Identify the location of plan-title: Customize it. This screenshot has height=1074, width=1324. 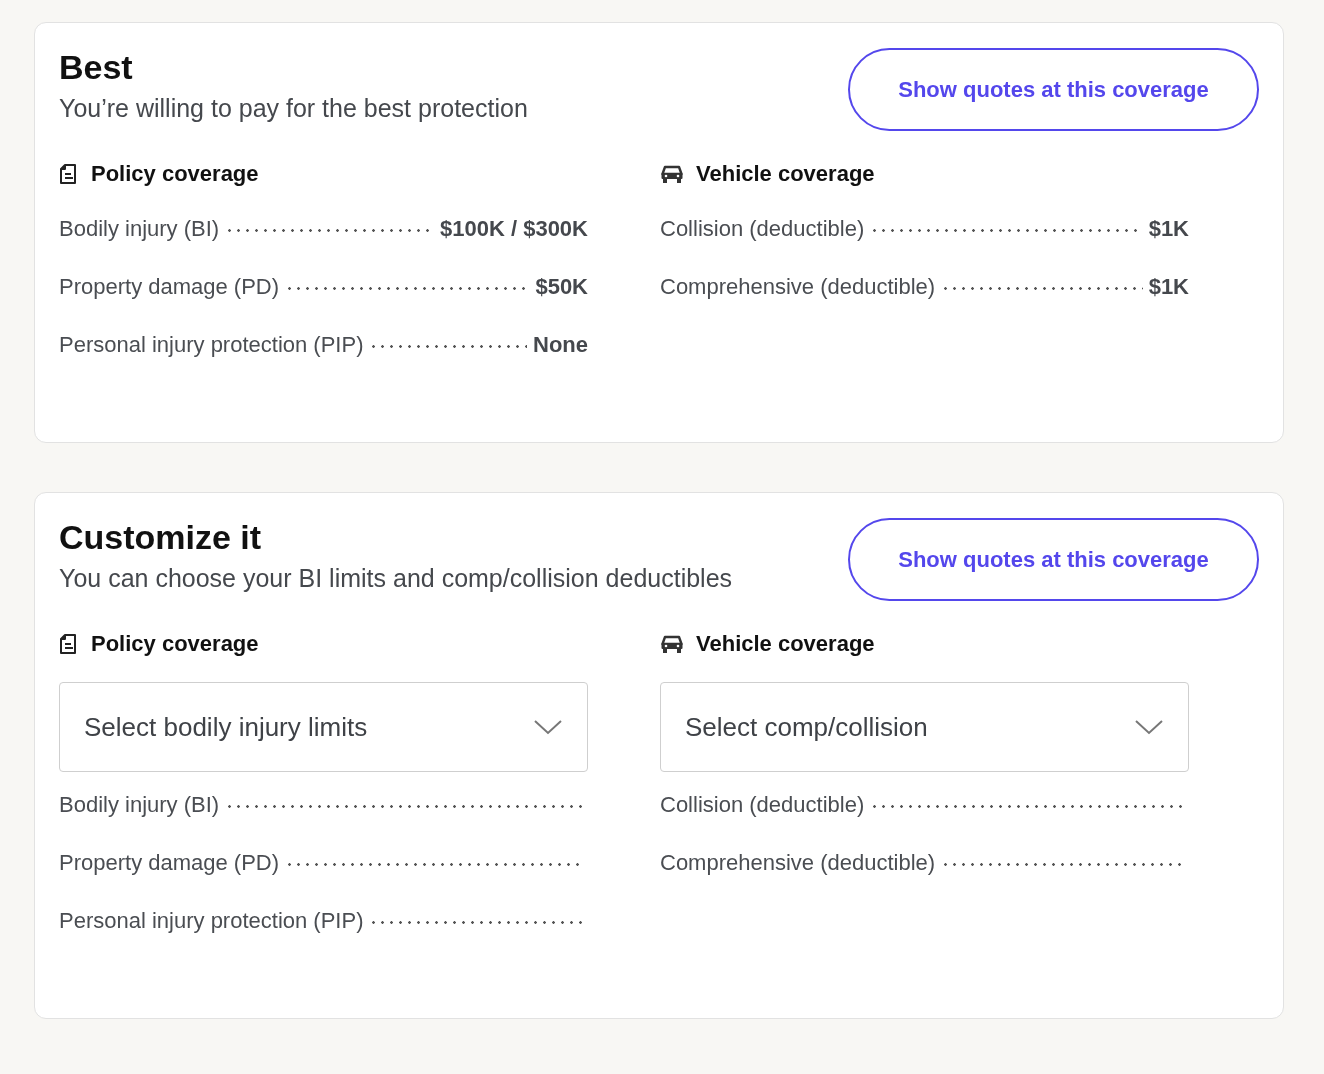
(161, 537).